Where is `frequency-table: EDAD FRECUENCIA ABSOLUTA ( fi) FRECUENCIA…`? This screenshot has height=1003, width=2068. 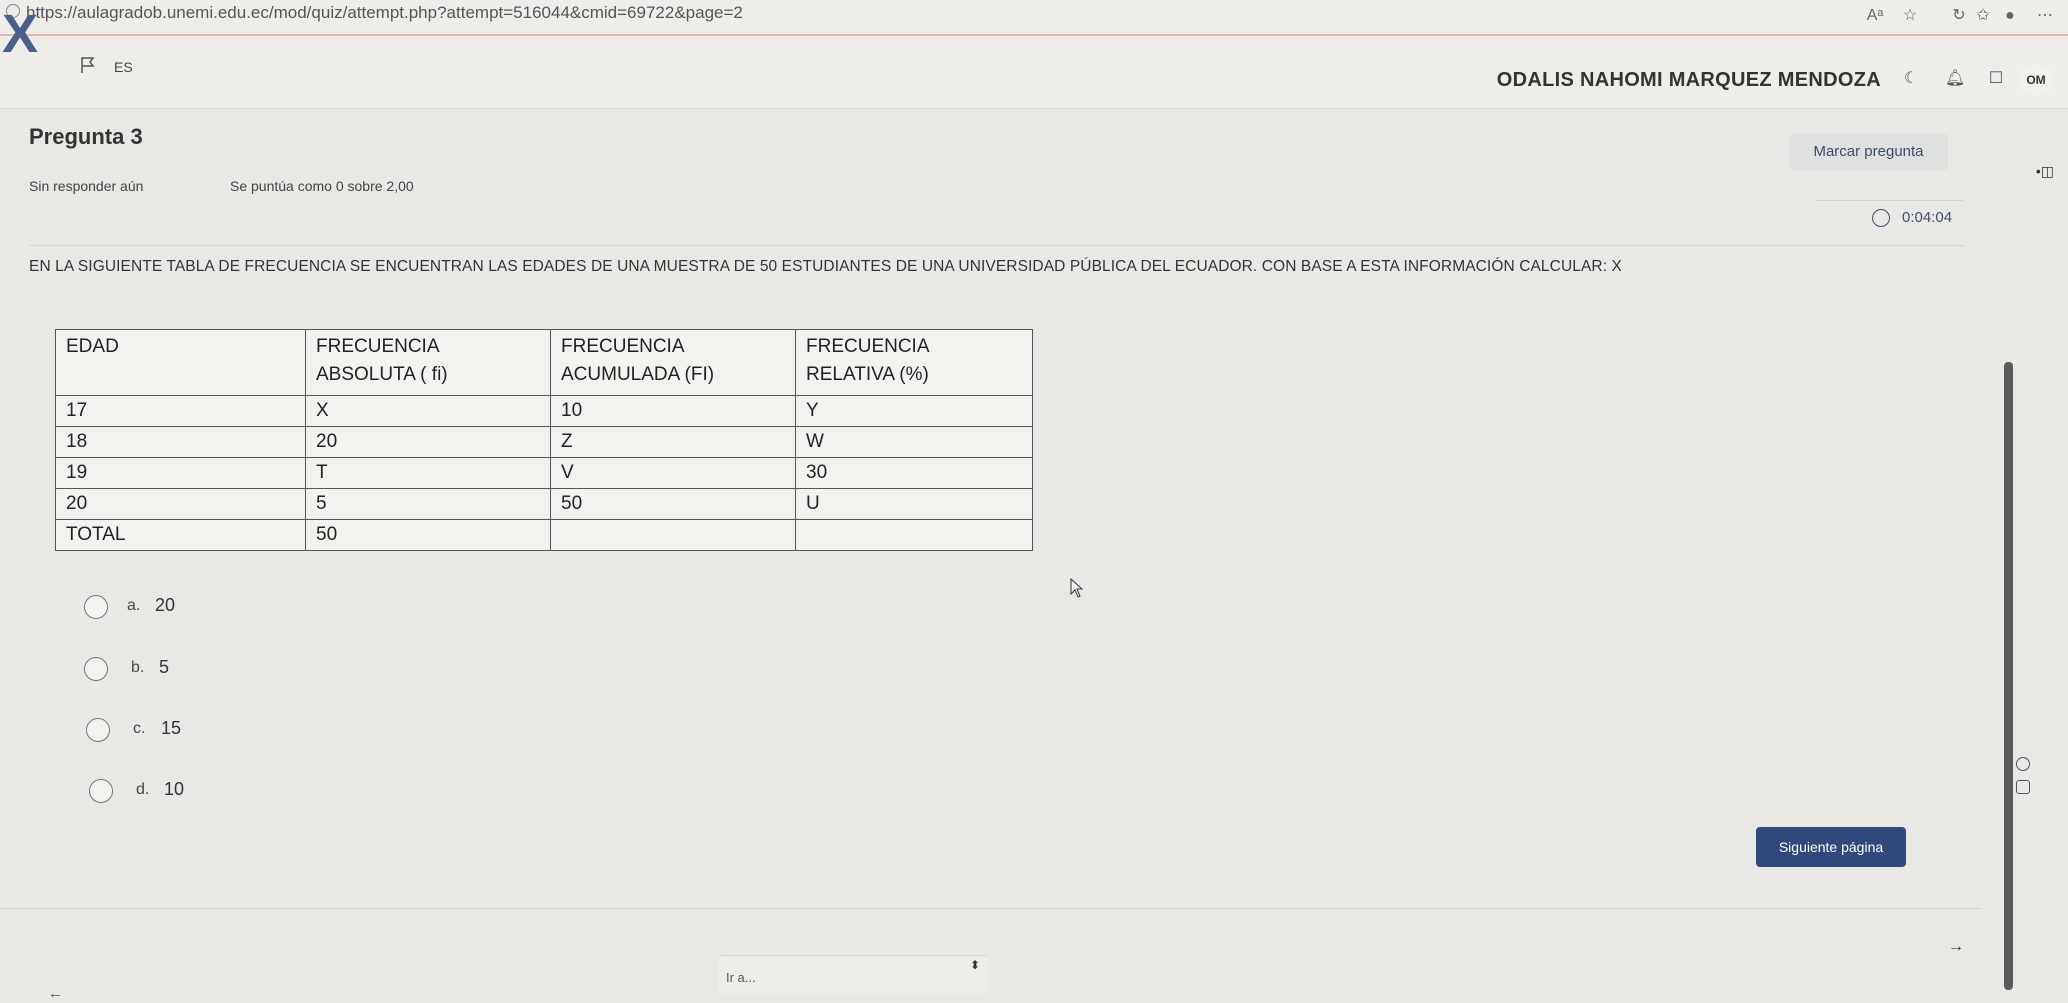
frequency-table: EDAD FRECUENCIA ABSOLUTA ( fi) FRECUENCIA… is located at coordinates (544, 440).